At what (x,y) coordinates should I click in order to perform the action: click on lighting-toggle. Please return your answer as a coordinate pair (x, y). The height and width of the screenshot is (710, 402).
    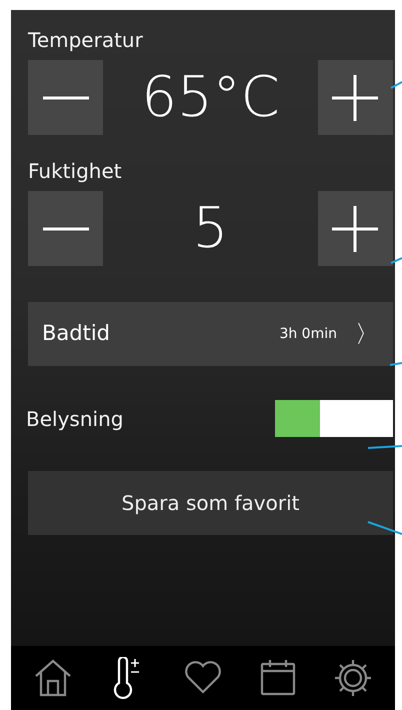
    Looking at the image, I should click on (334, 418).